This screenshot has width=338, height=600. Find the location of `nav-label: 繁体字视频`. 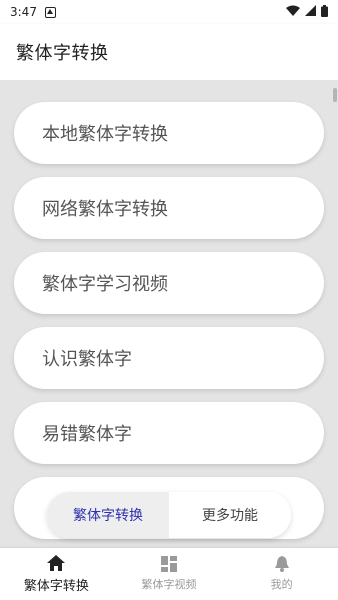

nav-label: 繁体字视频 is located at coordinates (169, 584).